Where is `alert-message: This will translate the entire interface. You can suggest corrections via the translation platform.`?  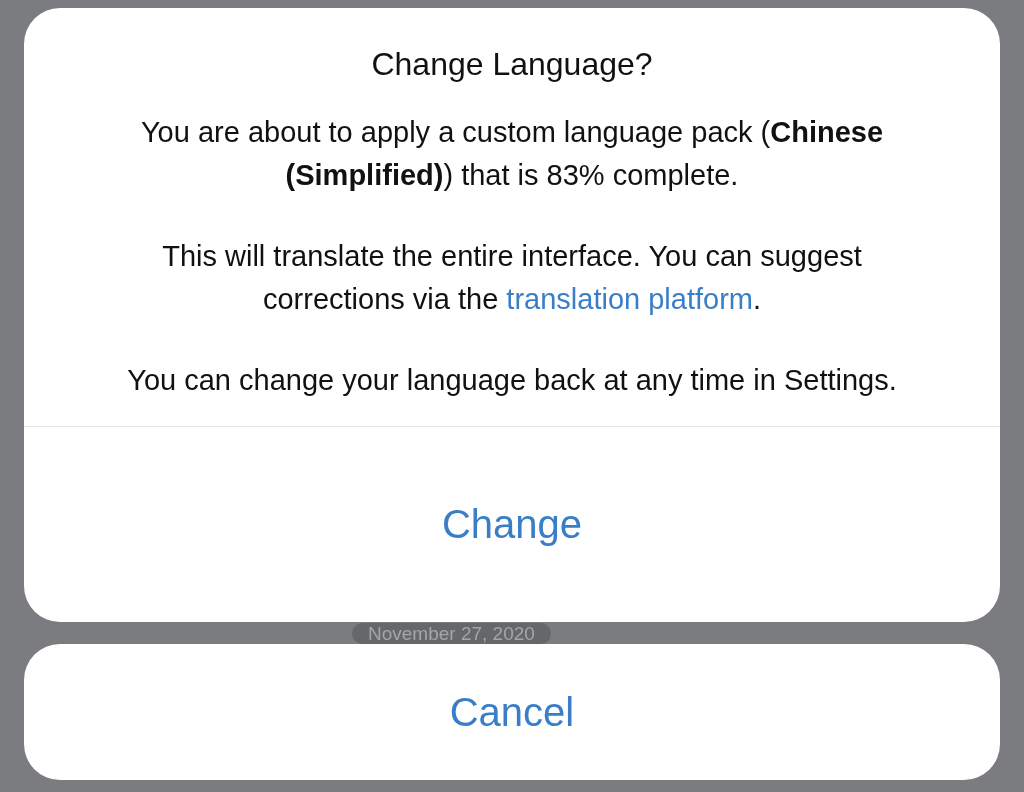
alert-message: This will translate the entire interface. You can suggest corrections via the translation platform. is located at coordinates (512, 278).